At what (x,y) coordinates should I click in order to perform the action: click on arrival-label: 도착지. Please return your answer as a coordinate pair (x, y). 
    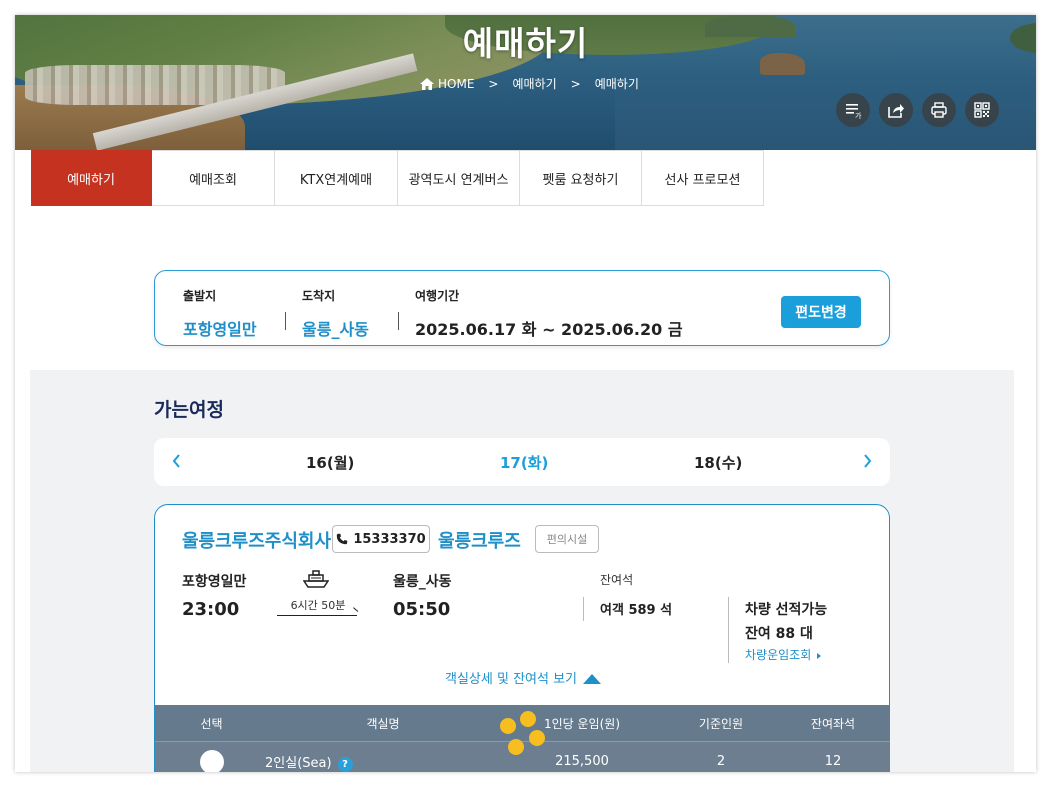
    Looking at the image, I should click on (319, 296).